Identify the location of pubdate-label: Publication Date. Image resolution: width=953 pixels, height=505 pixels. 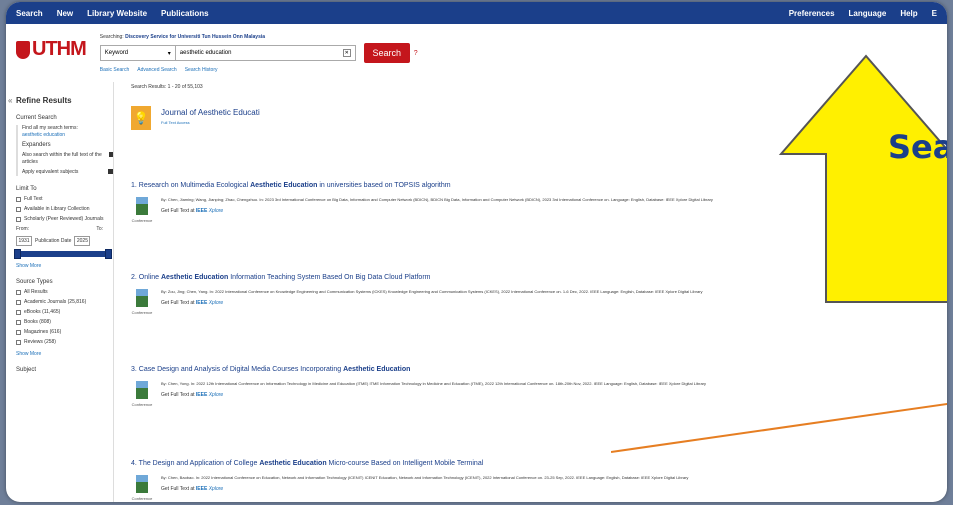
(53, 241).